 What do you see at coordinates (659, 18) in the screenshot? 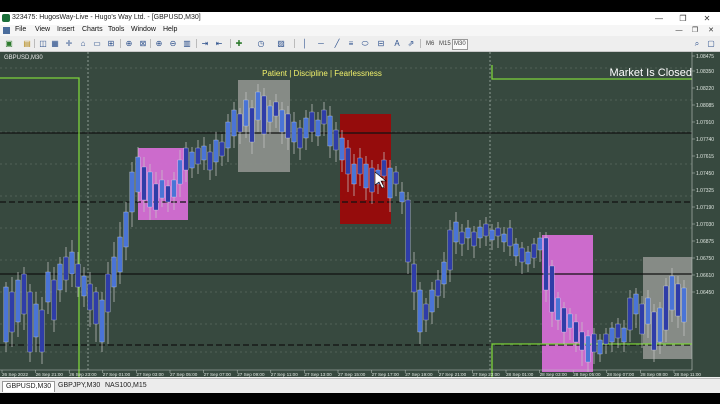
I see `minimize-button: —` at bounding box center [659, 18].